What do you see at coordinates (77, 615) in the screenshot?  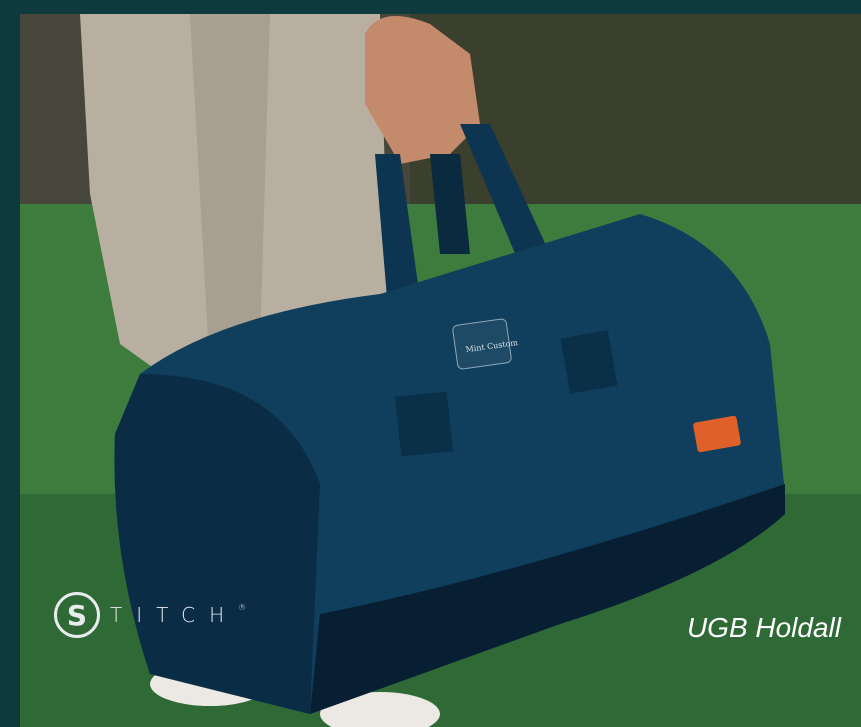 I see `logo-mark-icon: S` at bounding box center [77, 615].